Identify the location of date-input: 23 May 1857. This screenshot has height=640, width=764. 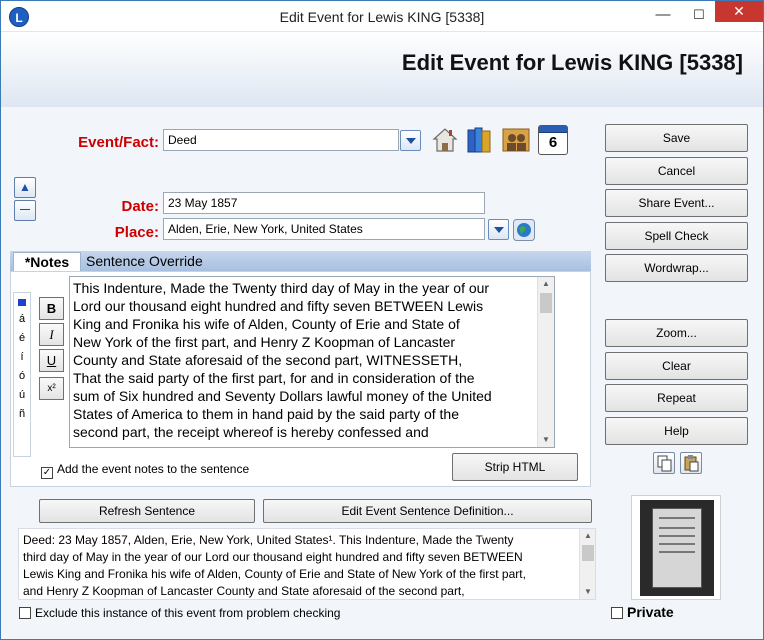
(324, 203).